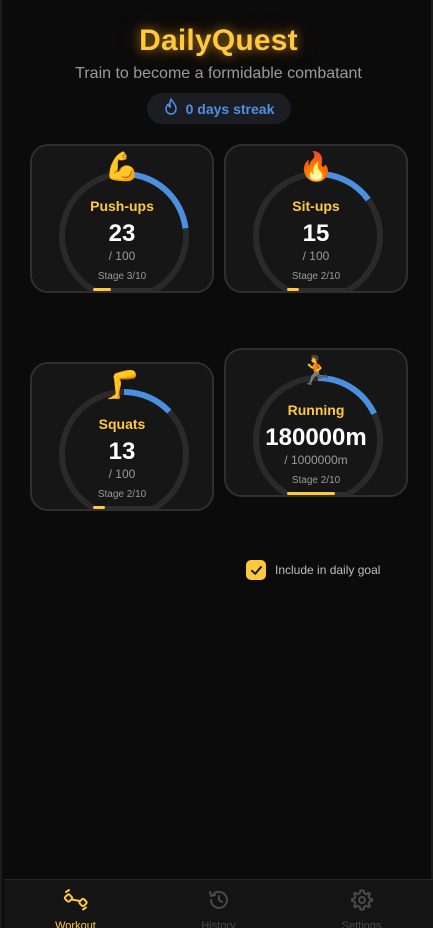 The height and width of the screenshot is (928, 433). I want to click on streak-badge: 0 days streak, so click(219, 108).